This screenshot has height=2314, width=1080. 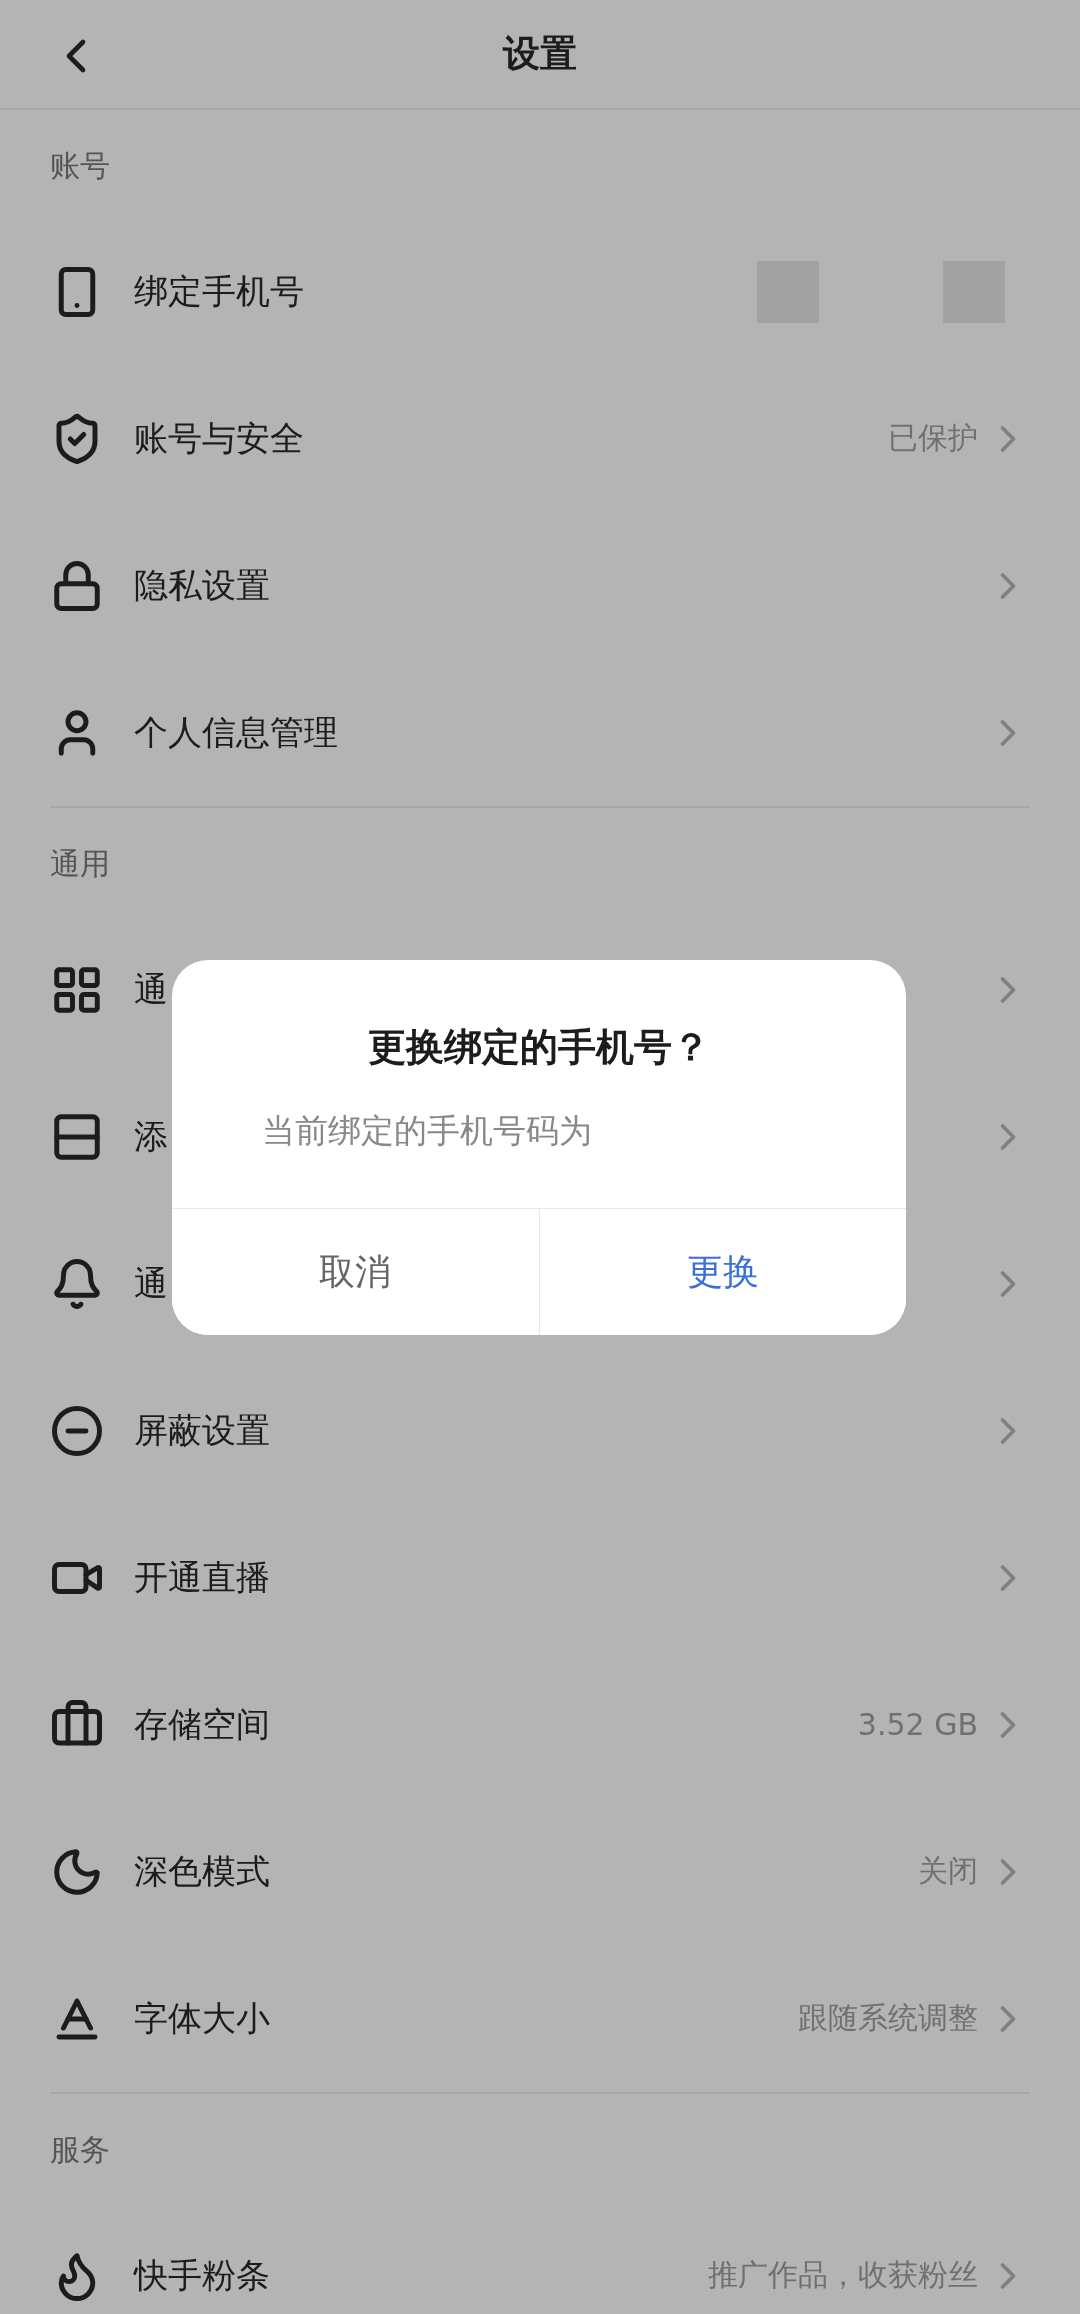 I want to click on dialog-message: 当前绑定的手机号码为, so click(x=427, y=1131).